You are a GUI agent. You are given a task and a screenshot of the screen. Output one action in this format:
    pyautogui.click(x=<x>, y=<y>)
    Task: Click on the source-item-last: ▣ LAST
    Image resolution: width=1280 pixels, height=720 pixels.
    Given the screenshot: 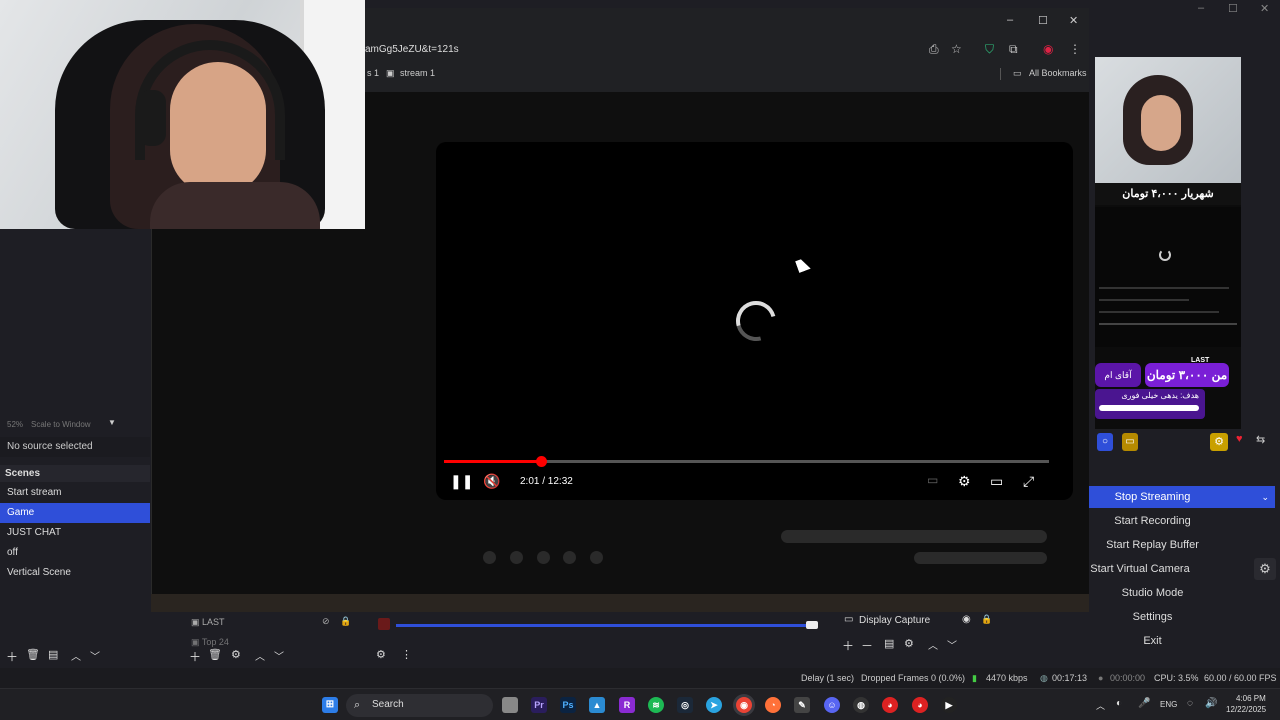 What is the action you would take?
    pyautogui.click(x=208, y=622)
    